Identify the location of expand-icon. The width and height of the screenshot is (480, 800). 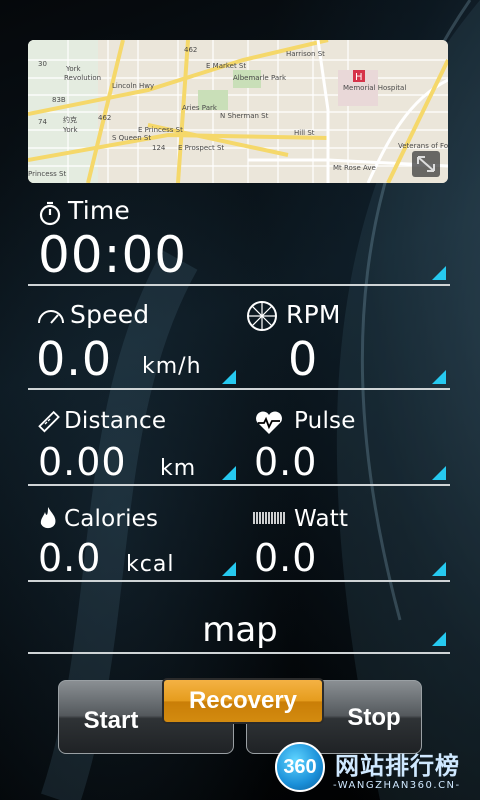
(426, 164).